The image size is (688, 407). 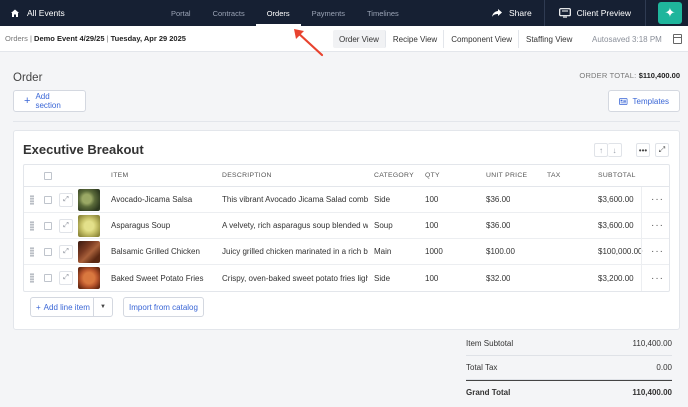 I want to click on item-name: Balsamic Grilled Chicken, so click(x=163, y=251).